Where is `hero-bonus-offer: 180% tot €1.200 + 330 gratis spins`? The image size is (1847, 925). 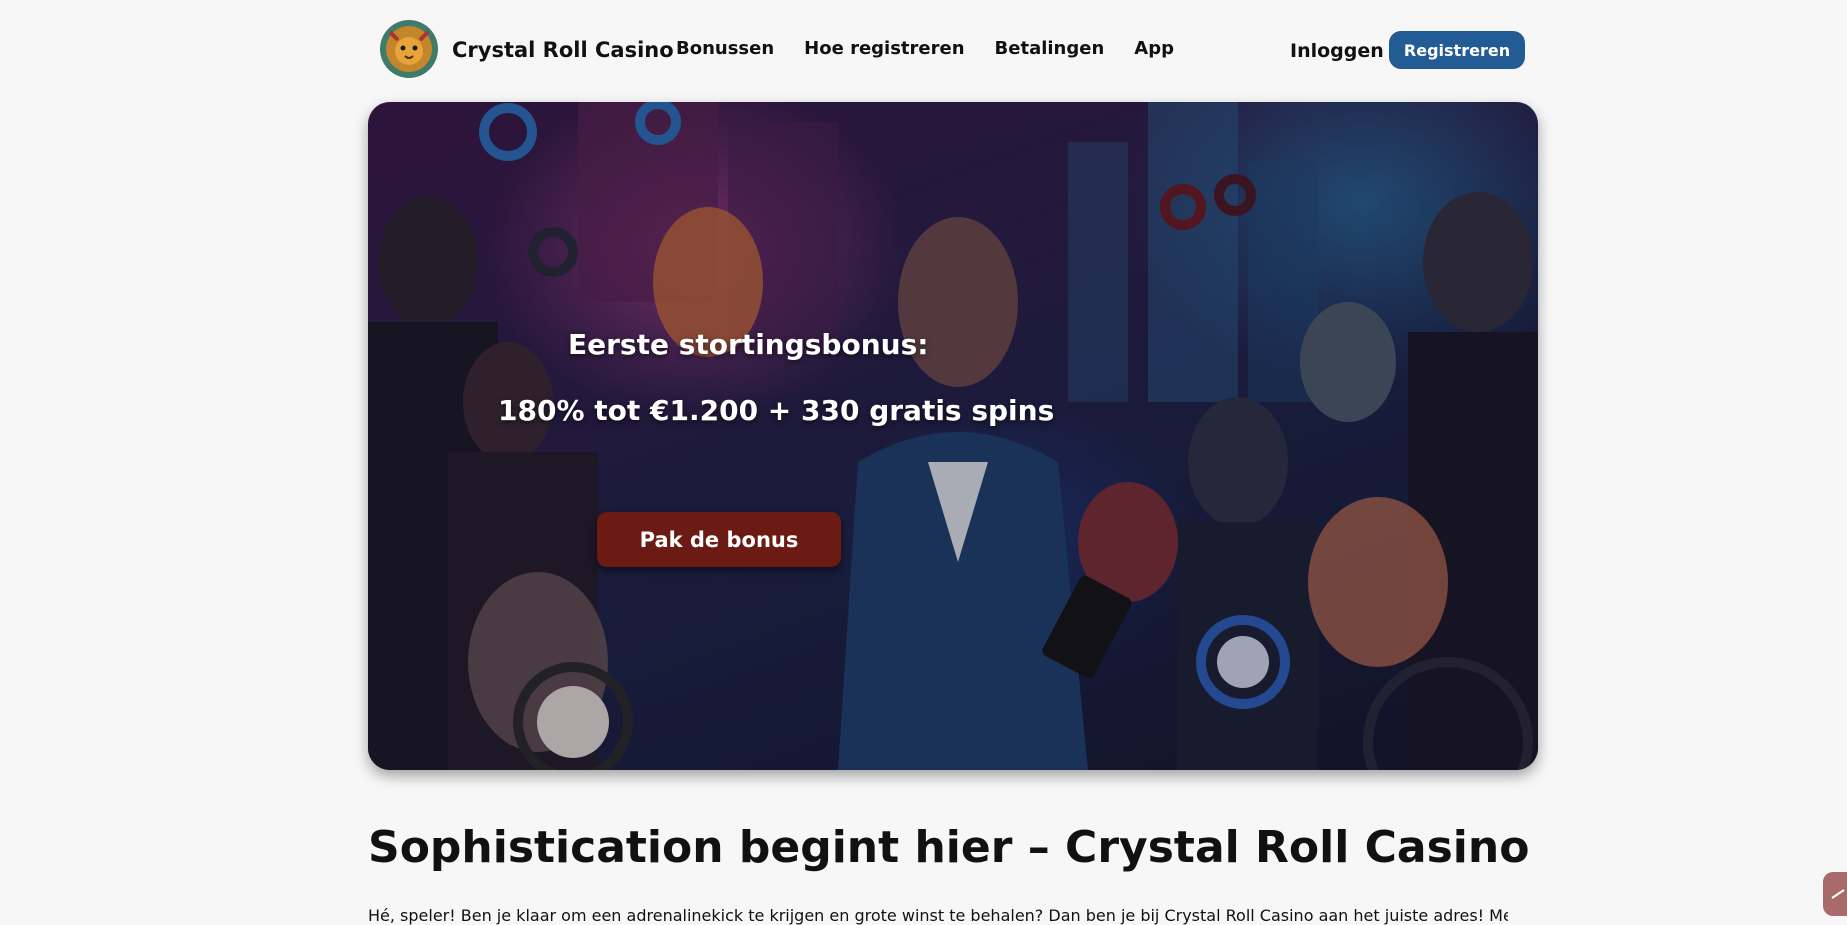 hero-bonus-offer: 180% tot €1.200 + 330 gratis spins is located at coordinates (776, 410).